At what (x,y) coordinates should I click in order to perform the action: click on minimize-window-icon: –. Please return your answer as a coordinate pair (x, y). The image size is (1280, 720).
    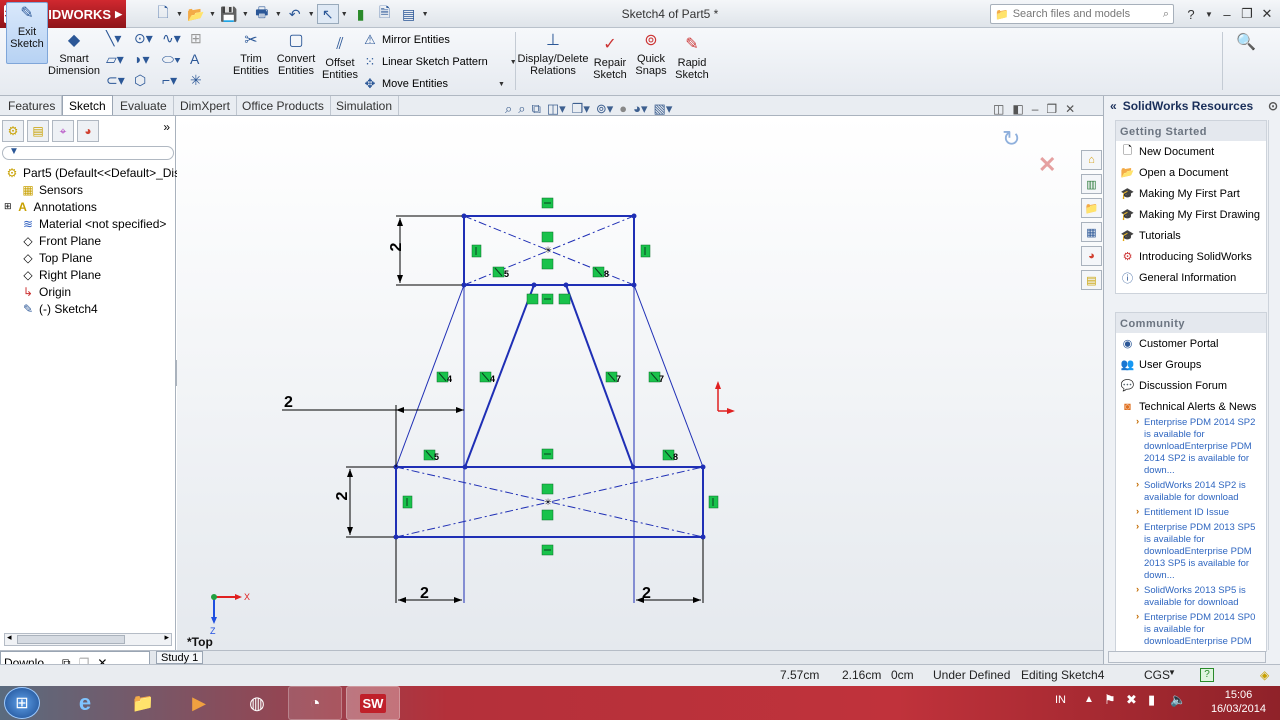
    Looking at the image, I should click on (1227, 14).